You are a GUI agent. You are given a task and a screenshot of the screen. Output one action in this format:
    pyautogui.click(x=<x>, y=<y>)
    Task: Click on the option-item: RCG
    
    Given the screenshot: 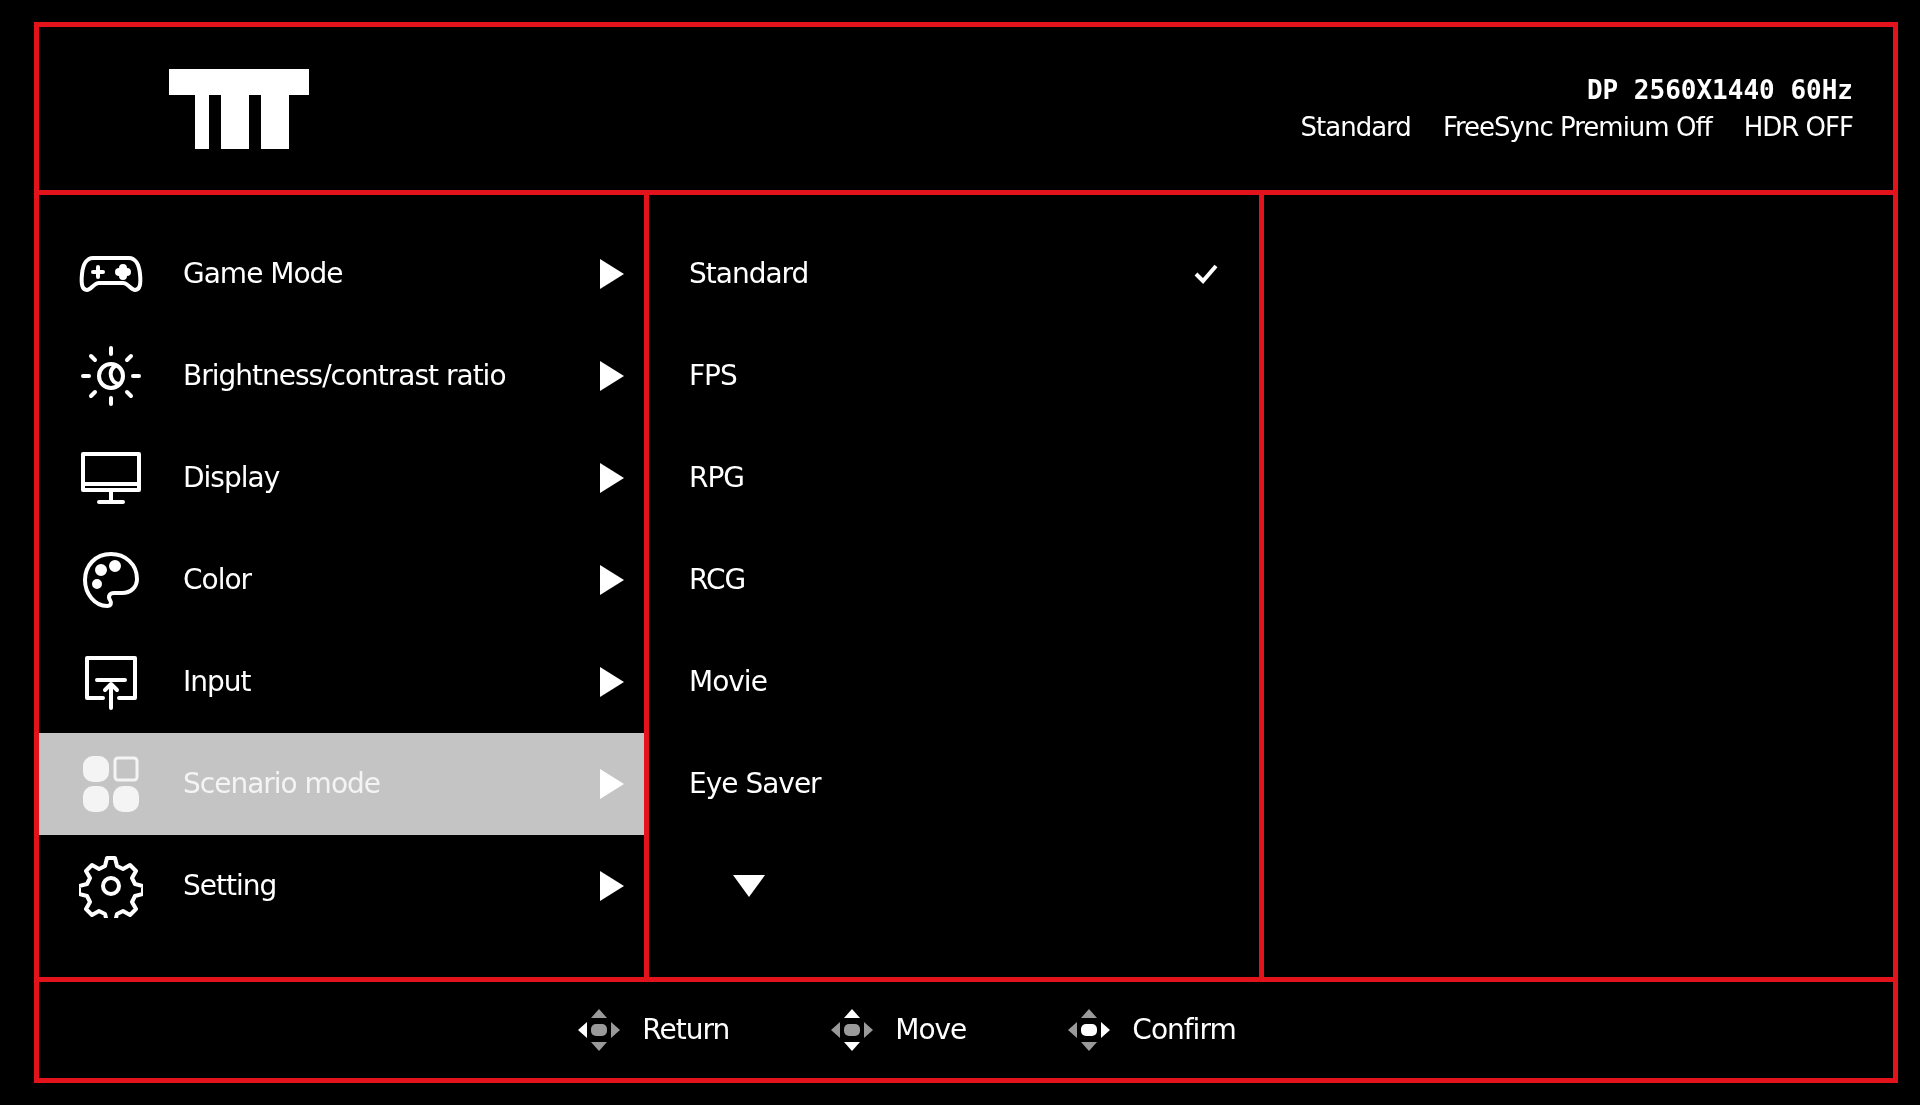 What is the action you would take?
    pyautogui.click(x=954, y=580)
    